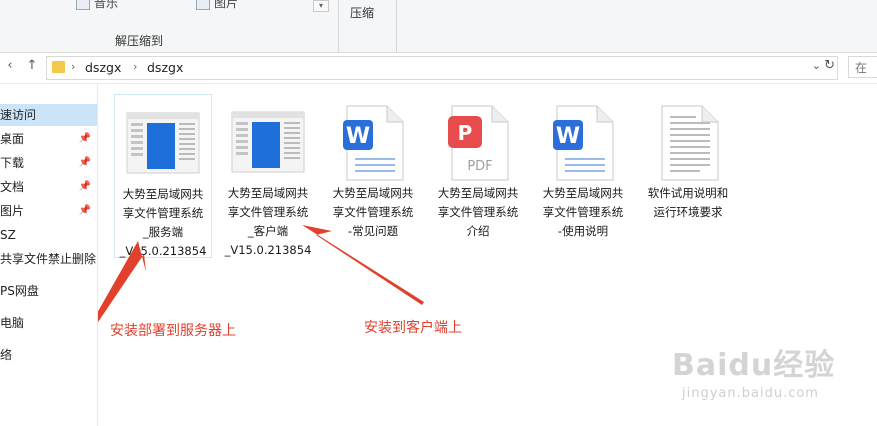 The height and width of the screenshot is (426, 877). I want to click on watermark-logo: Baidu经验, so click(754, 365).